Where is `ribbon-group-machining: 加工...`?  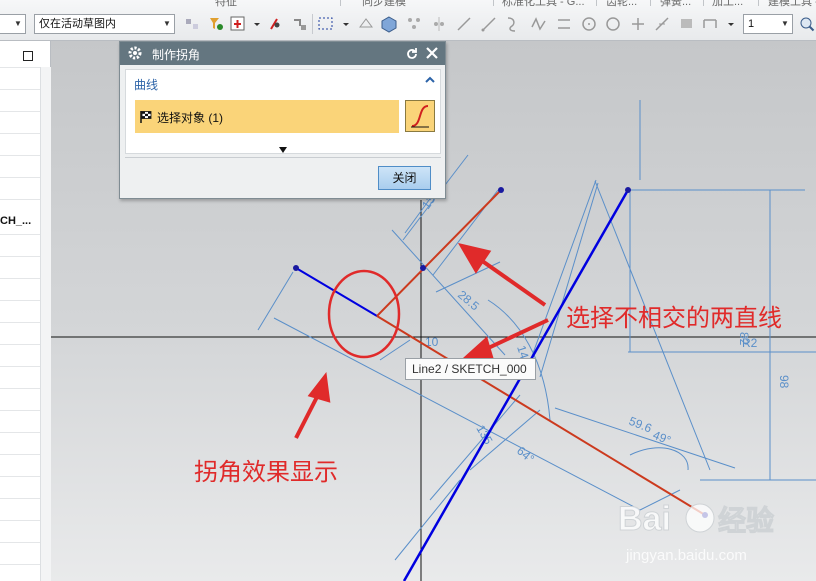 ribbon-group-machining: 加工... is located at coordinates (727, 4).